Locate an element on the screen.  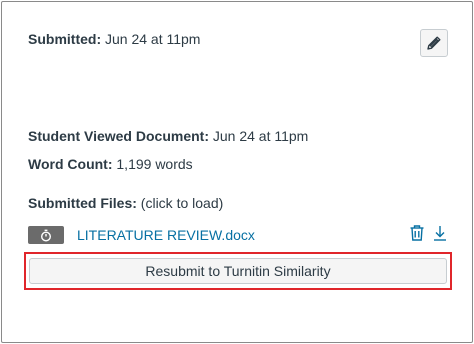
word-count-row: Word Count: 1,199 words is located at coordinates (110, 164).